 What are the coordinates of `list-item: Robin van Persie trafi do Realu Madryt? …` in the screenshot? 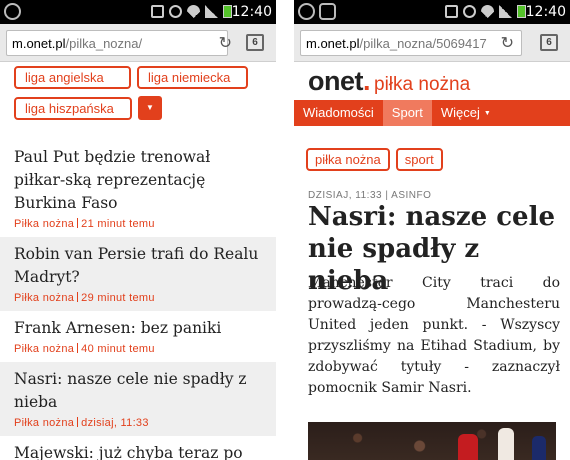 It's located at (138, 274).